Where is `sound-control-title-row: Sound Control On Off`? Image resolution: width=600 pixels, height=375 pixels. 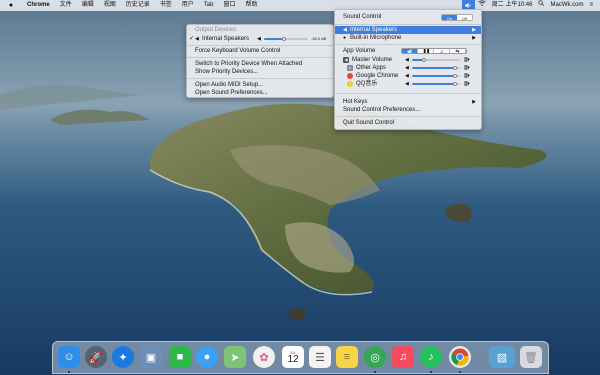
sound-control-title-row: Sound Control On Off is located at coordinates (408, 17).